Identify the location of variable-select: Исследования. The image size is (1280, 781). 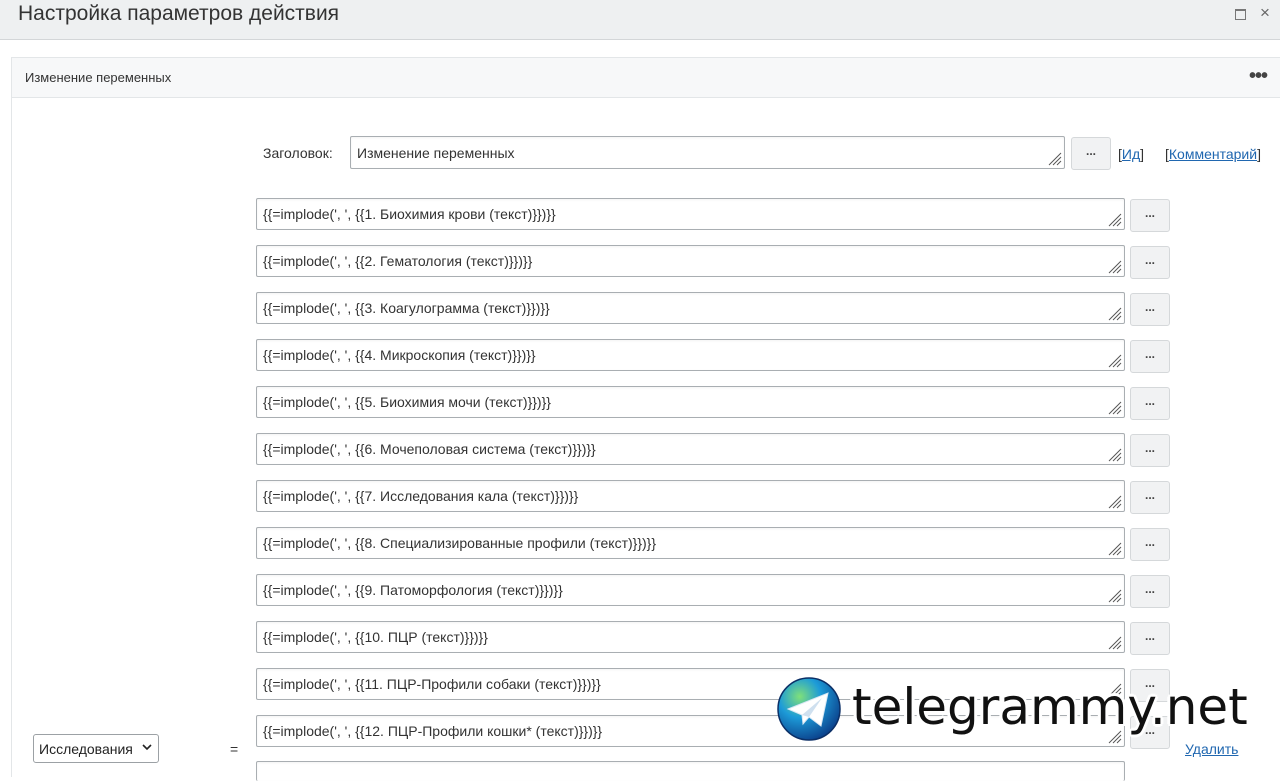
(96, 748).